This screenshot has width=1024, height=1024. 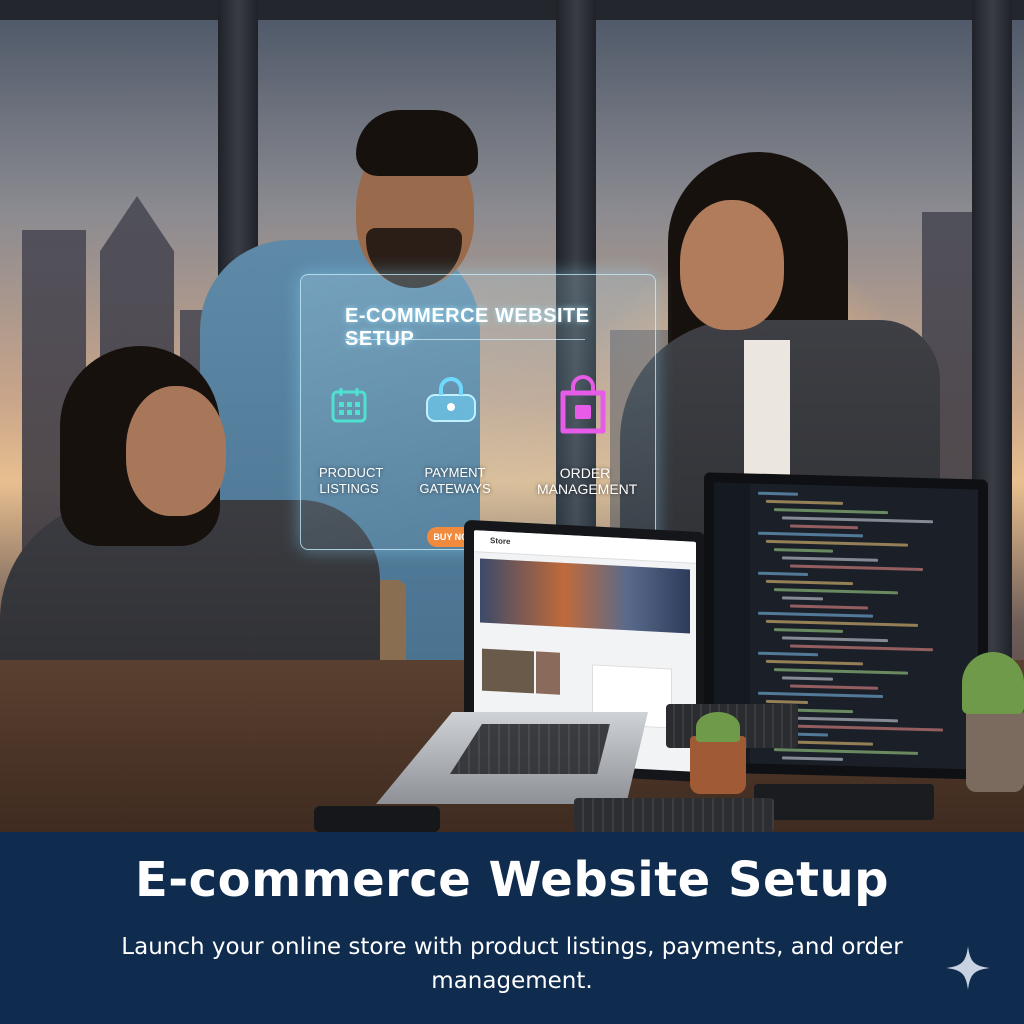 I want to click on hologram-title: E-COMMERCE WEBSITE SETUP, so click(x=467, y=327).